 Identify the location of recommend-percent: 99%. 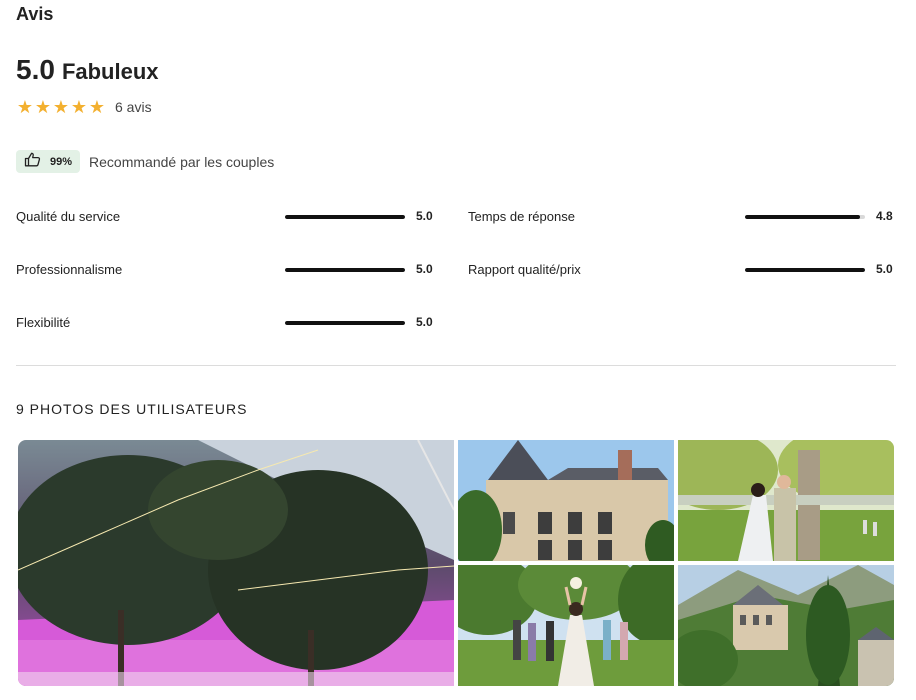
(61, 161).